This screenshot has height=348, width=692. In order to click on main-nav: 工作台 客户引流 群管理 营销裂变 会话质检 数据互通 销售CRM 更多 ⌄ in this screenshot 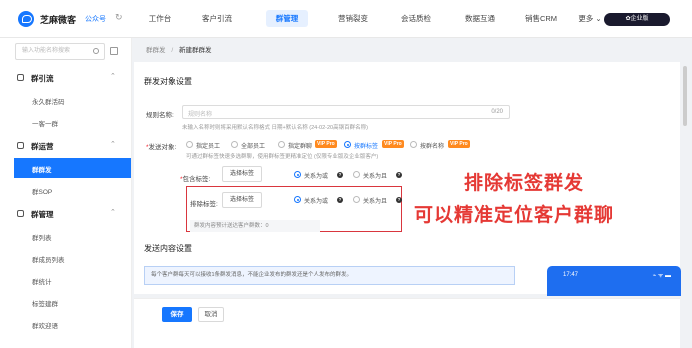, I will do `click(374, 19)`.